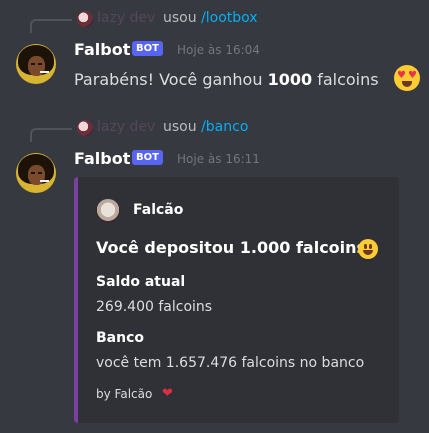 This screenshot has height=433, width=429. Describe the element at coordinates (229, 18) in the screenshot. I see `reply-command: /lootbox` at that location.